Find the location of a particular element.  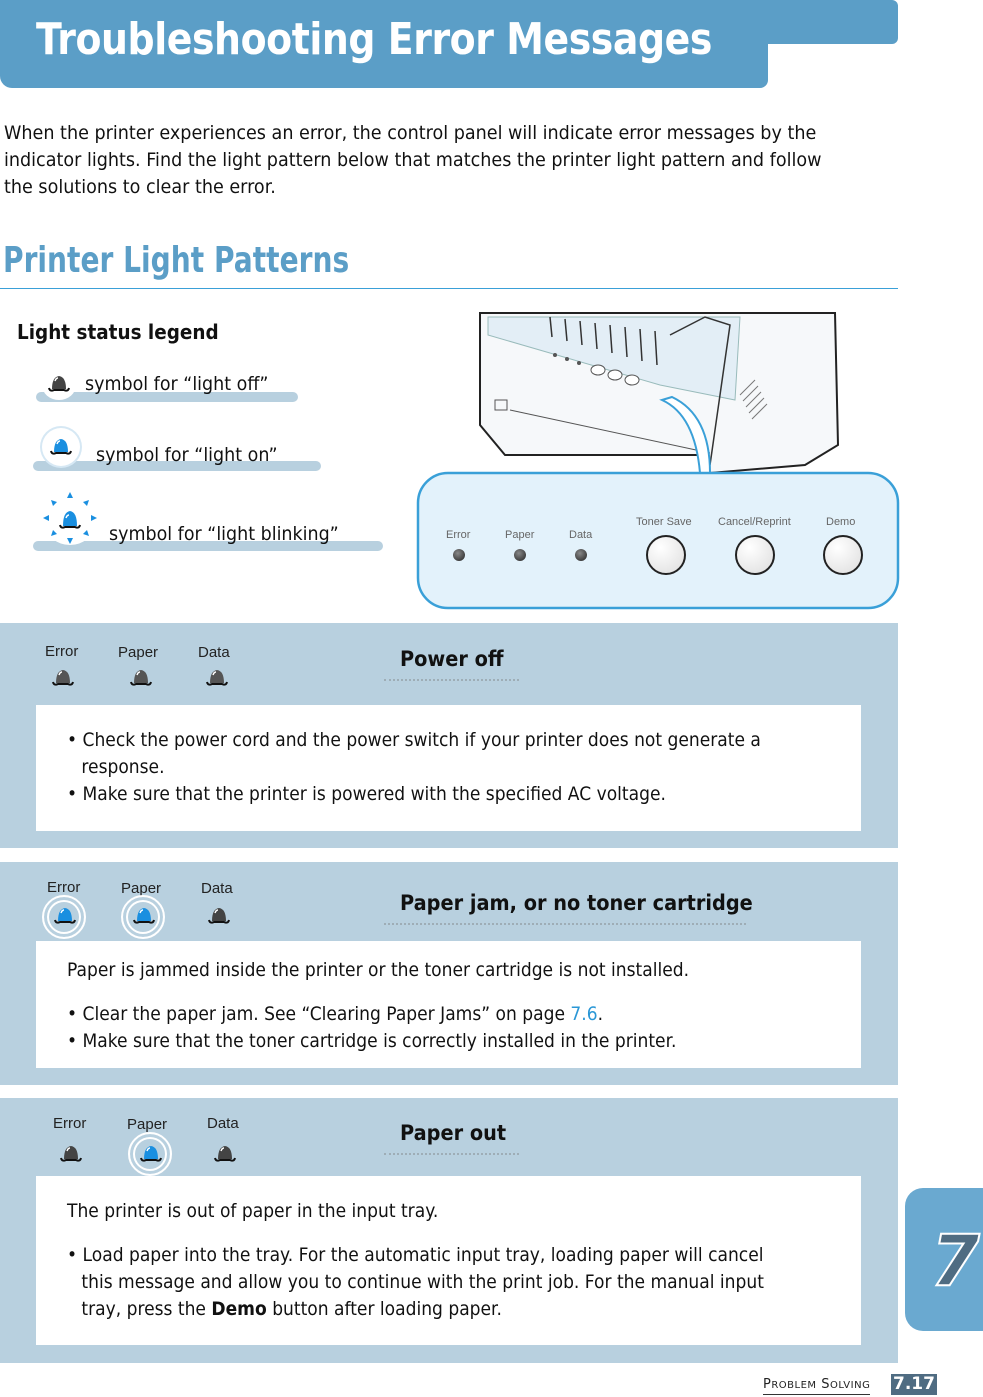

section-divider is located at coordinates (449, 288).